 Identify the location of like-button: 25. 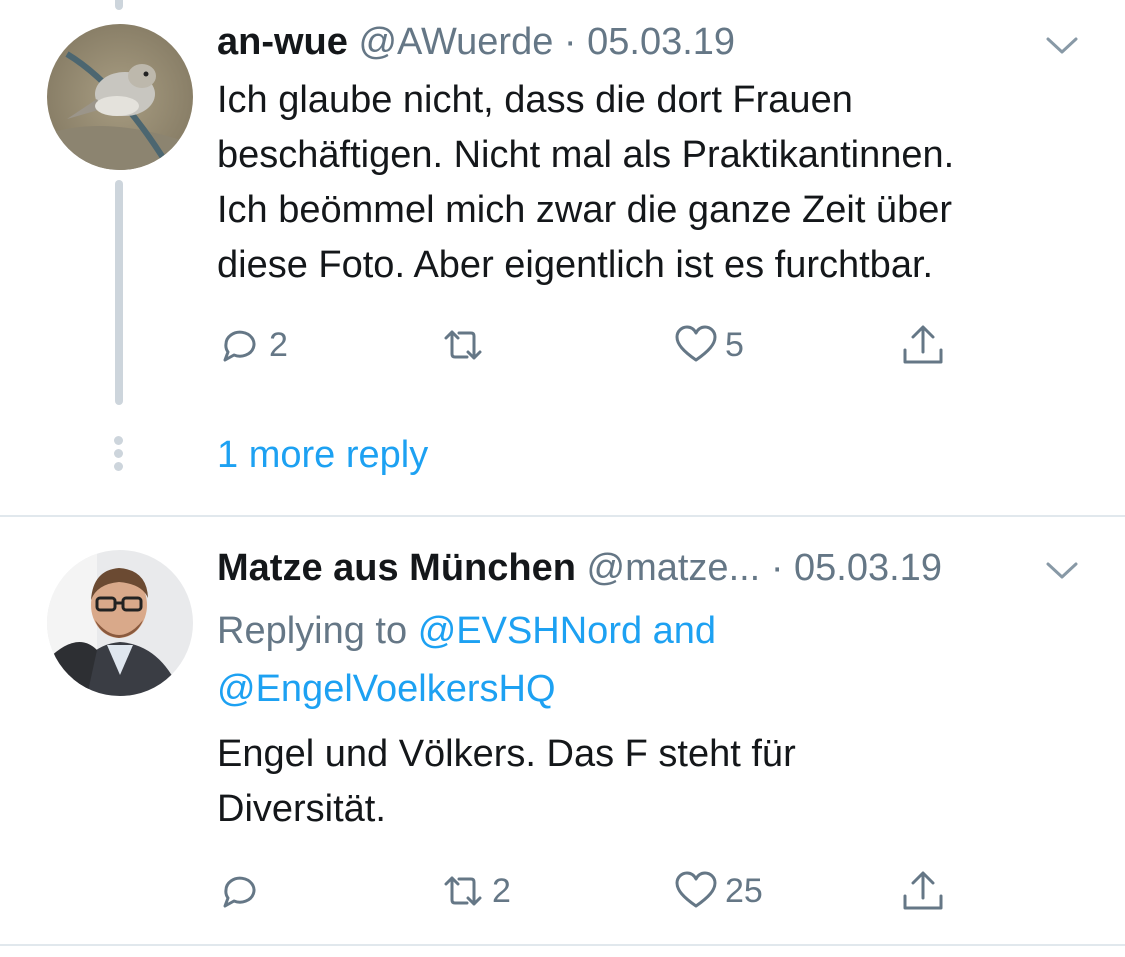
(718, 891).